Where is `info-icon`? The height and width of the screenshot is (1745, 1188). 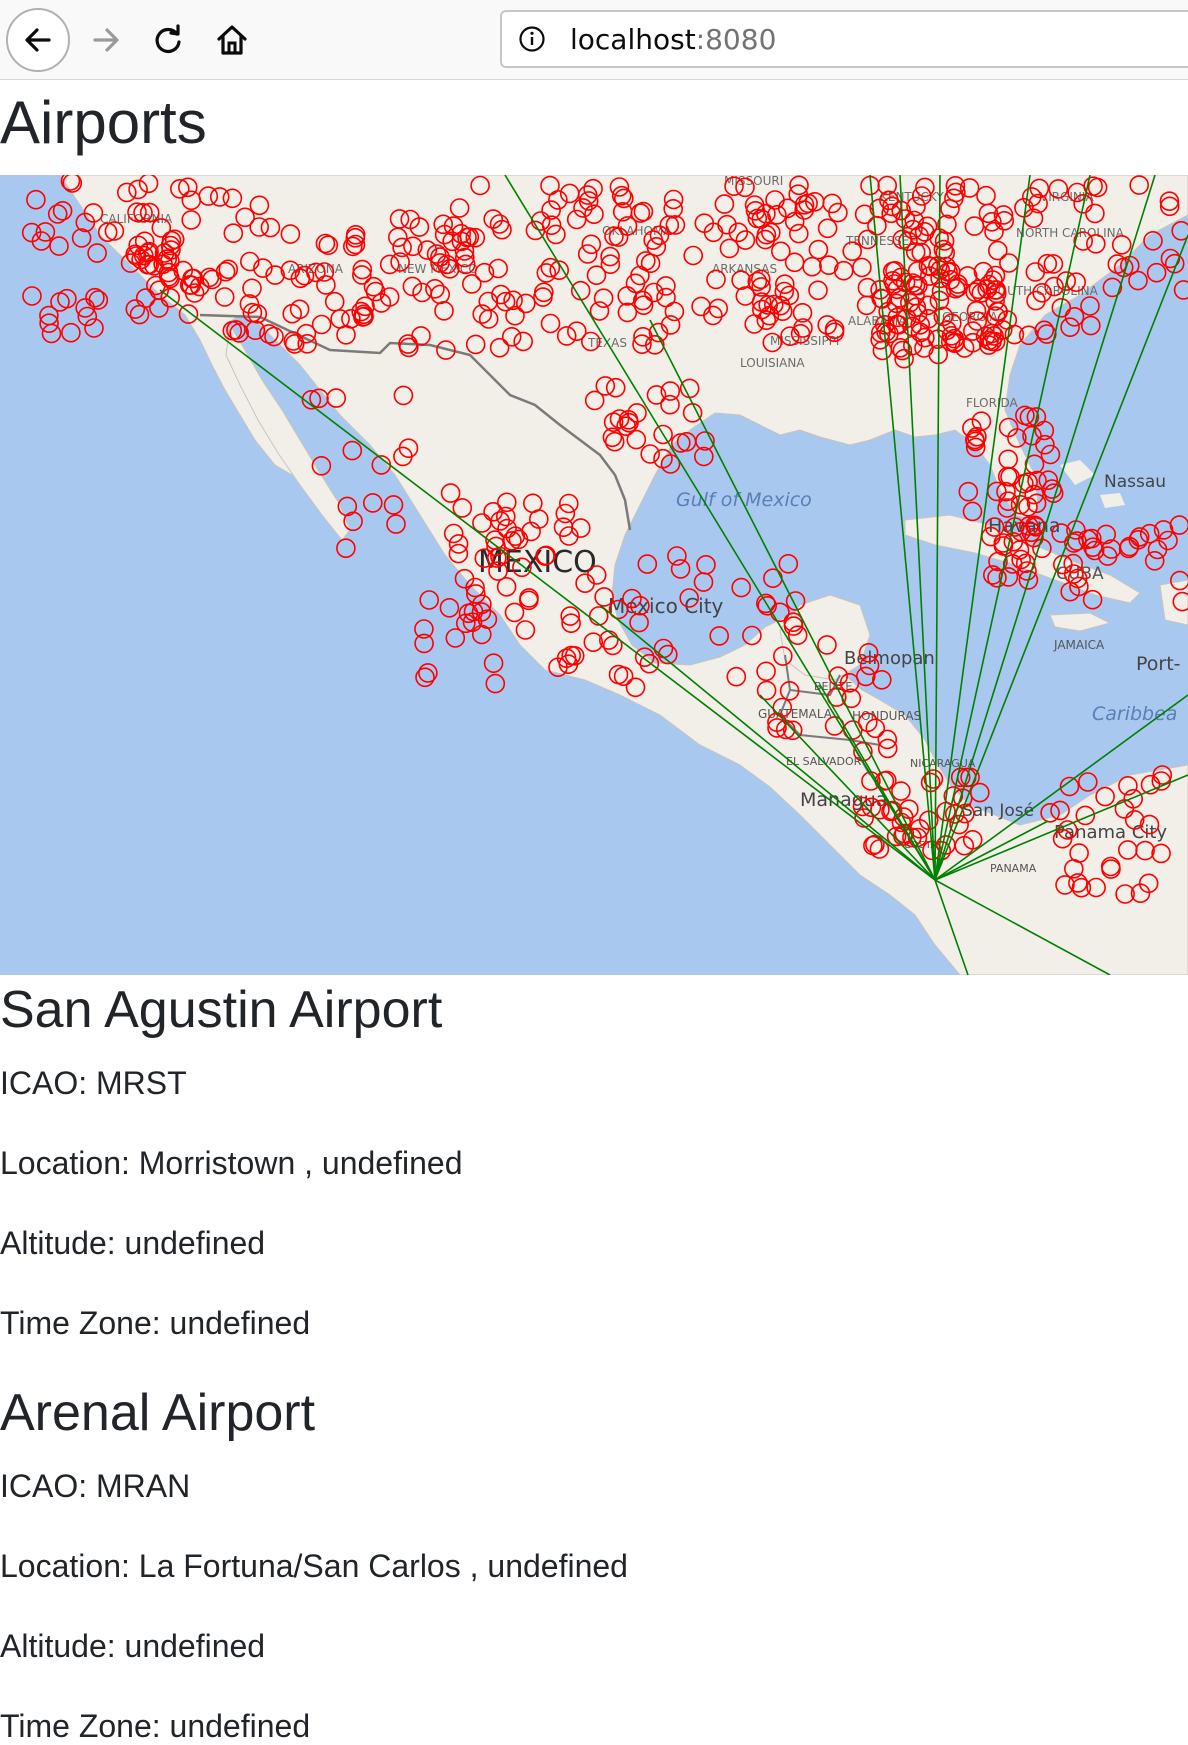 info-icon is located at coordinates (532, 39).